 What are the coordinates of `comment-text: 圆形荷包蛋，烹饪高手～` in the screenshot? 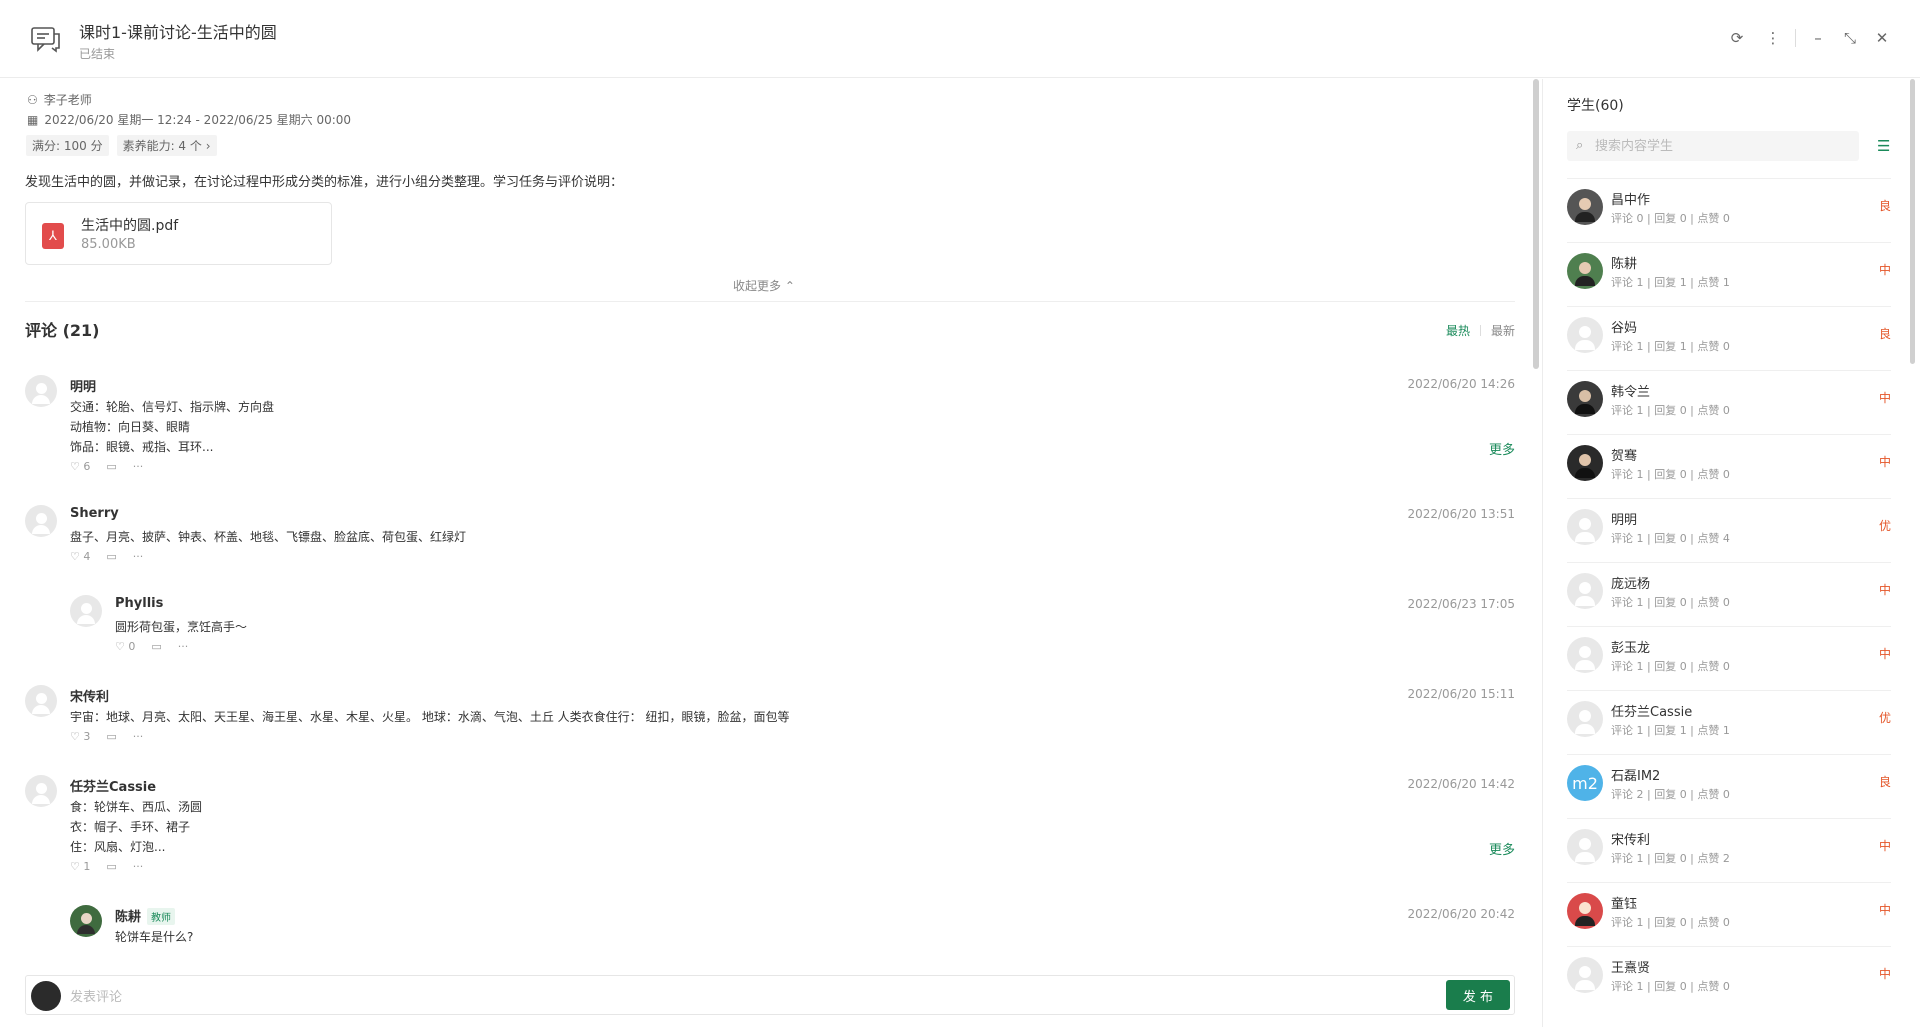 It's located at (181, 627).